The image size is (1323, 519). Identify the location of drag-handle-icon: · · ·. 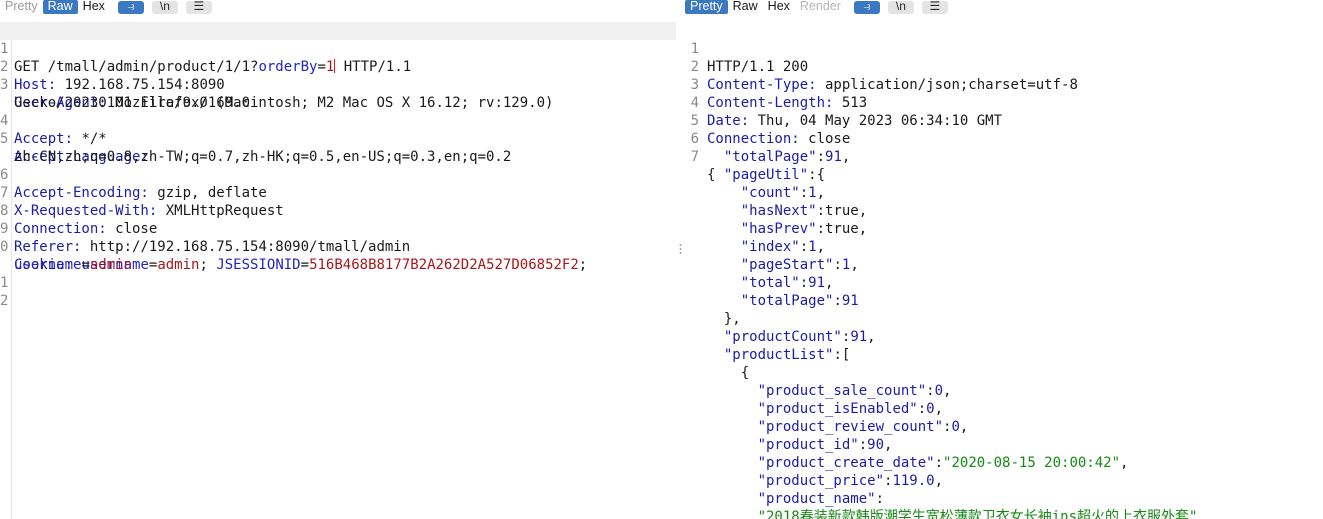
(680, 250).